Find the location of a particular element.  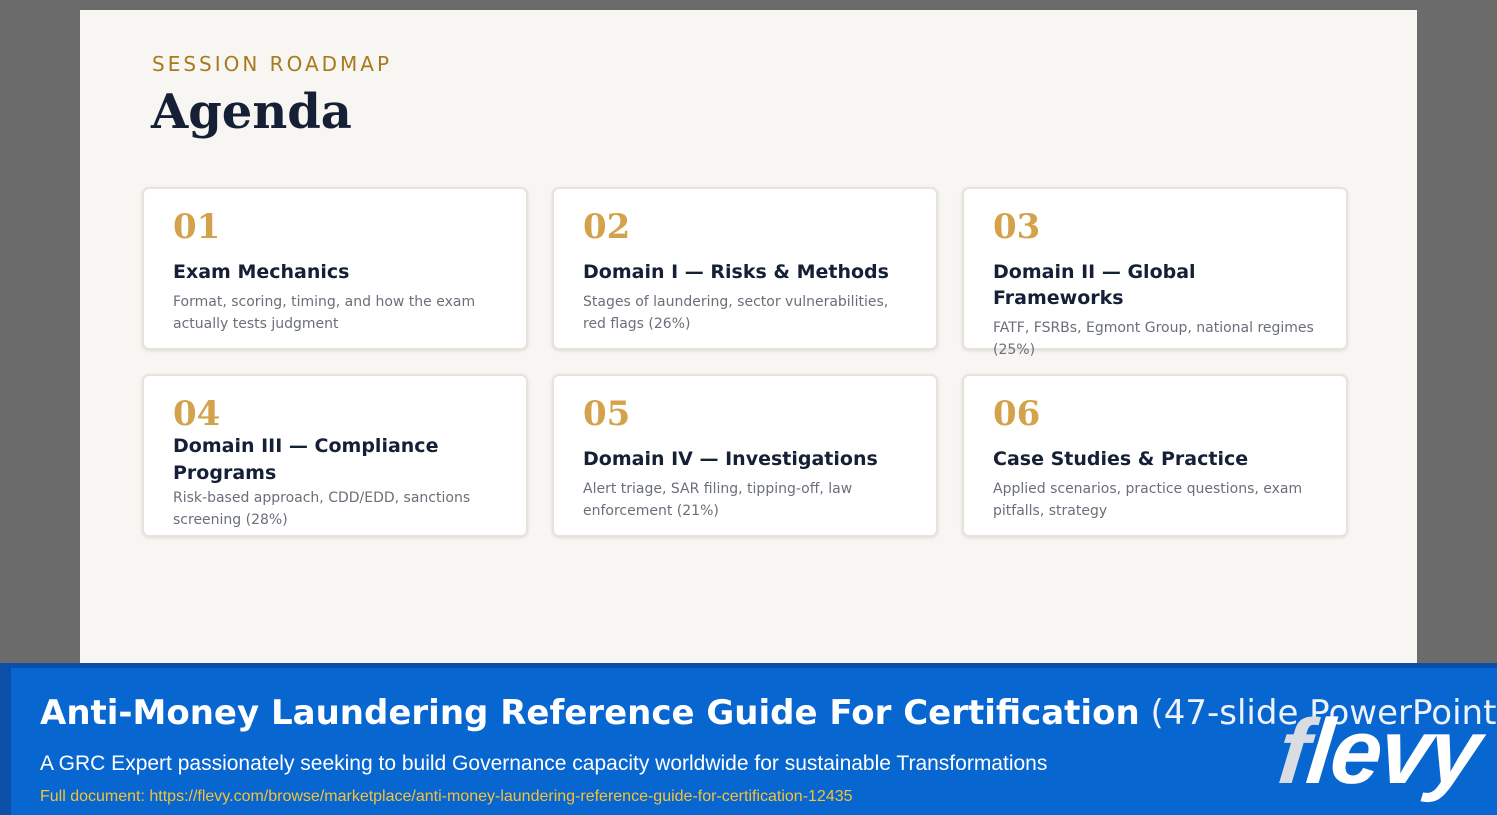

logo-rest: levy is located at coordinates (1393, 752).